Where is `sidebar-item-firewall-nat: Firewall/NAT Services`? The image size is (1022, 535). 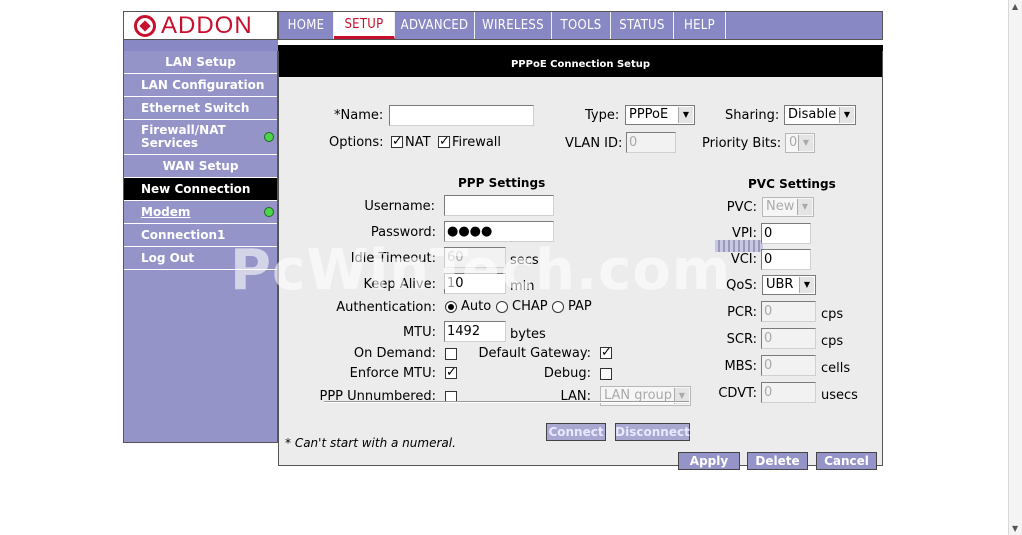
sidebar-item-firewall-nat: Firewall/NAT Services is located at coordinates (200, 137).